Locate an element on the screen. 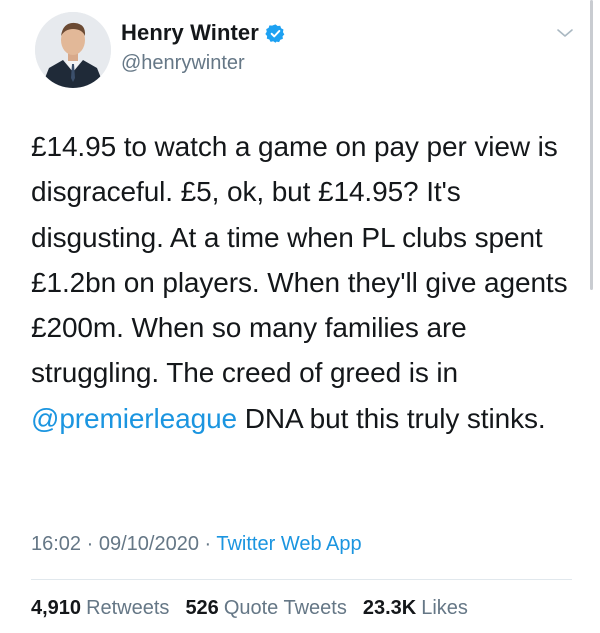 This screenshot has height=633, width=600. retweets-label: Retweets is located at coordinates (128, 608).